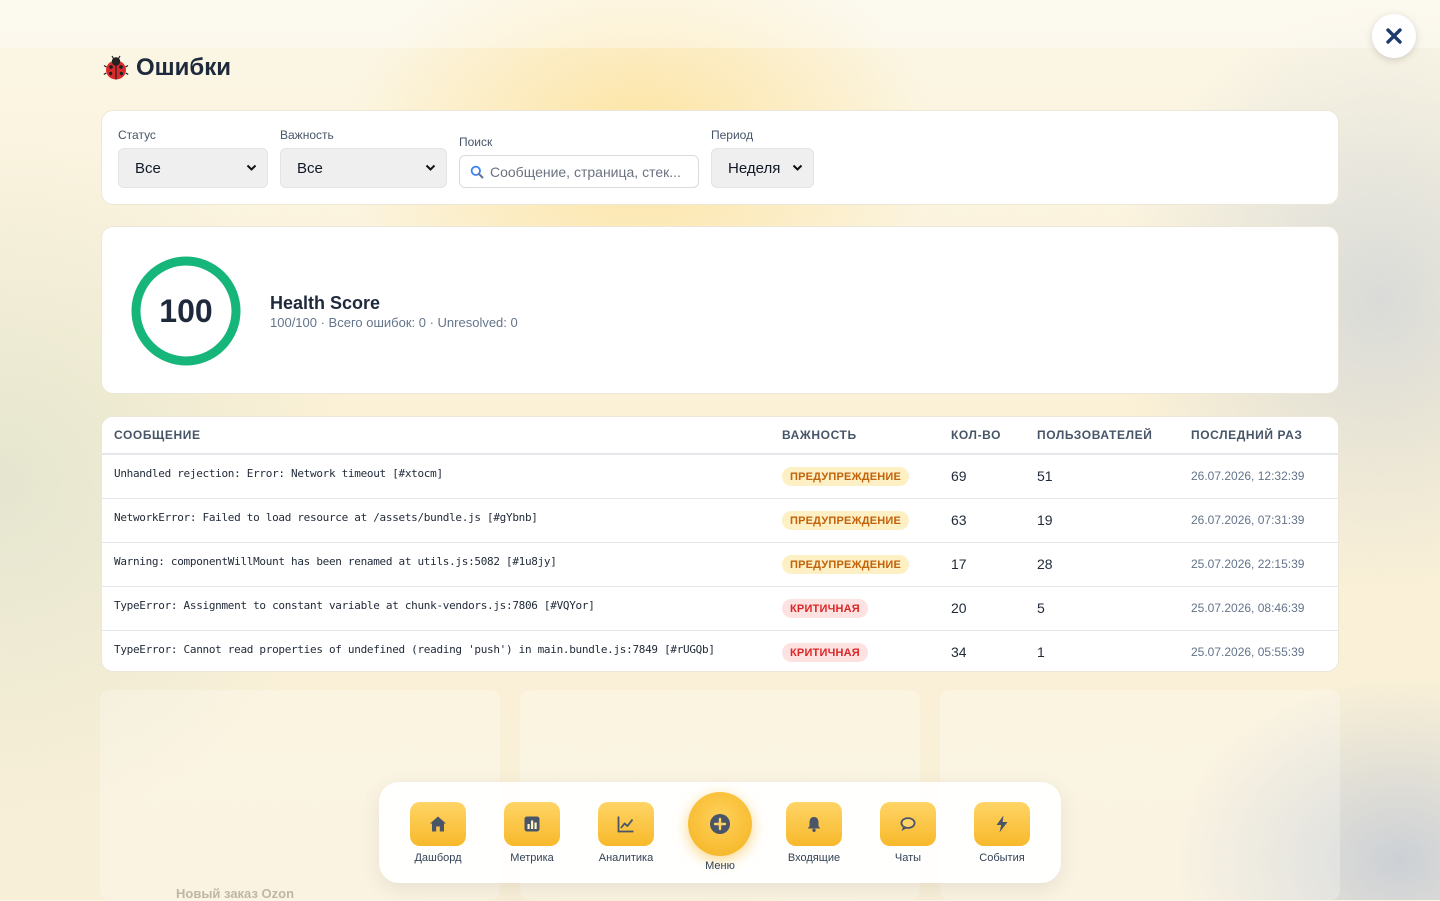  What do you see at coordinates (626, 858) in the screenshot?
I see `dock-label: Аналитика` at bounding box center [626, 858].